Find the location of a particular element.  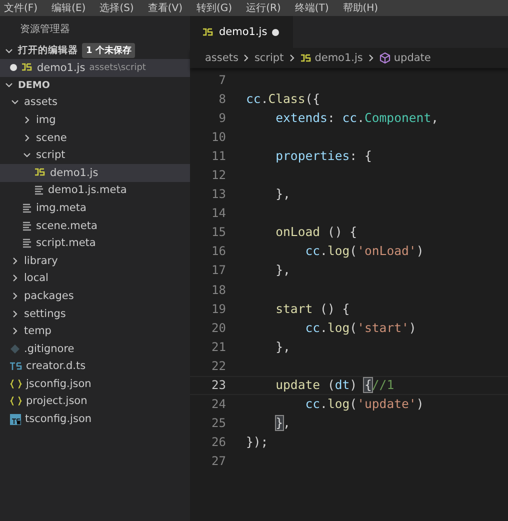

code-line: start () { is located at coordinates (312, 309).